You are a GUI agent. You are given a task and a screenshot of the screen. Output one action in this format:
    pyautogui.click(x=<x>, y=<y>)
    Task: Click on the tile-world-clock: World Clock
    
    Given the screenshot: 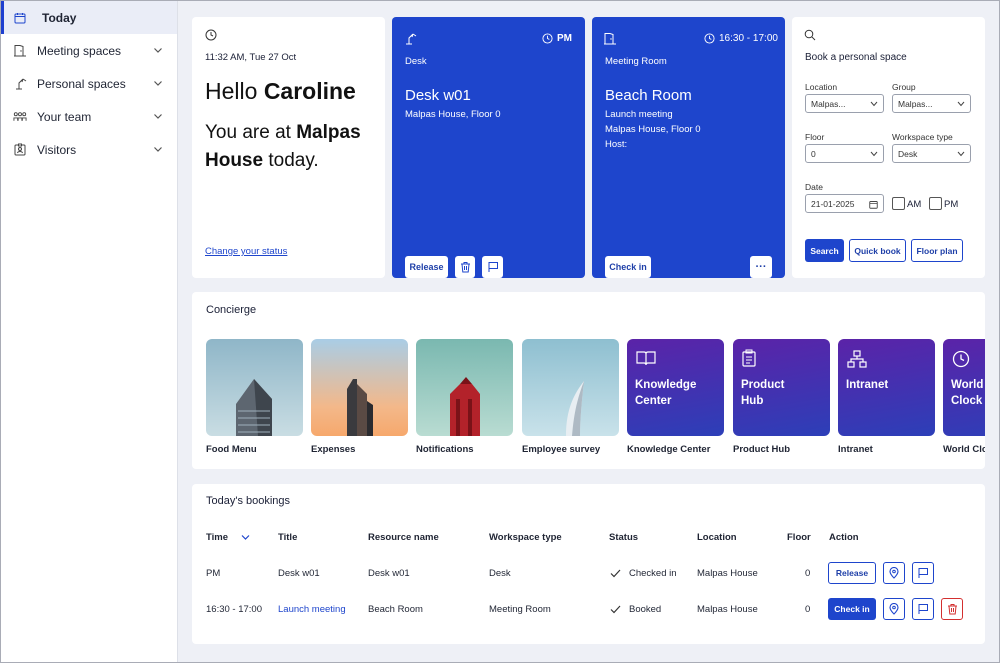 What is the action you would take?
    pyautogui.click(x=964, y=387)
    